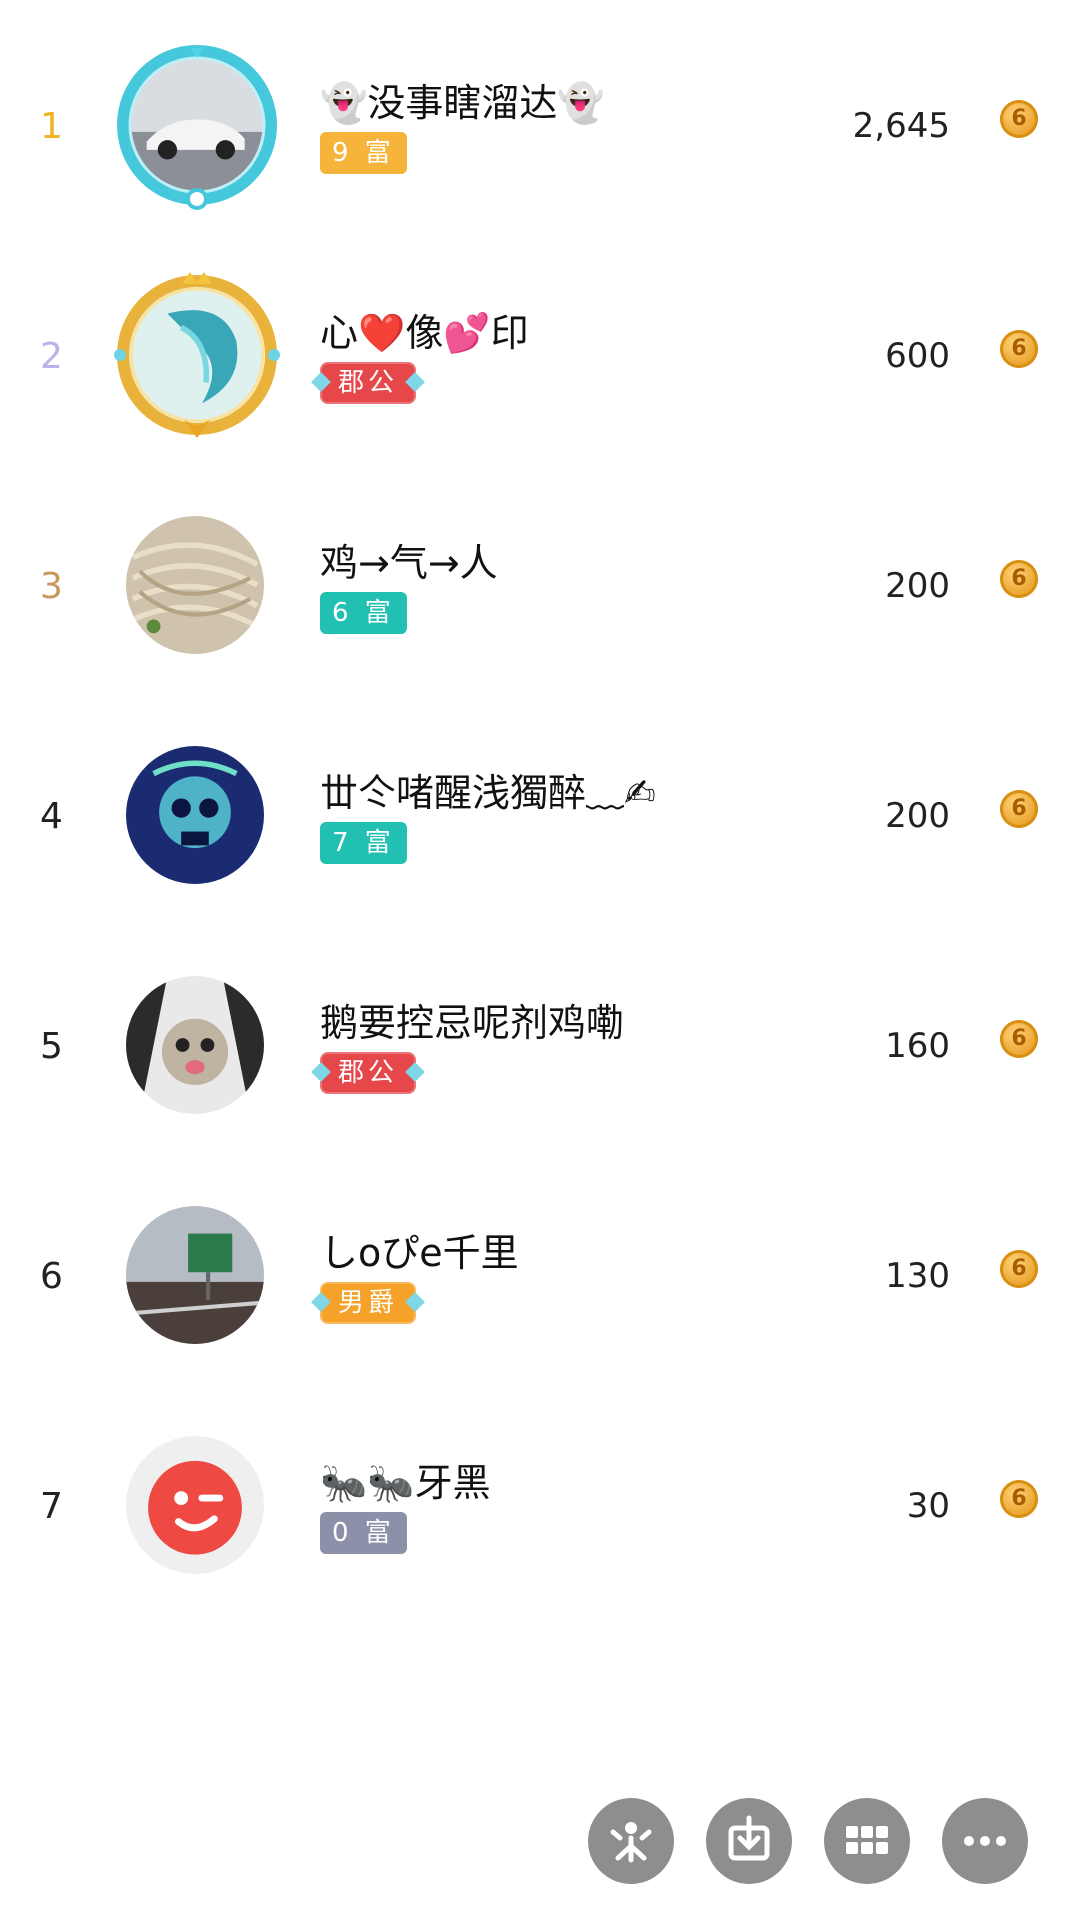 The height and width of the screenshot is (1920, 1080). What do you see at coordinates (195, 1275) in the screenshot?
I see `road-sign-avatar` at bounding box center [195, 1275].